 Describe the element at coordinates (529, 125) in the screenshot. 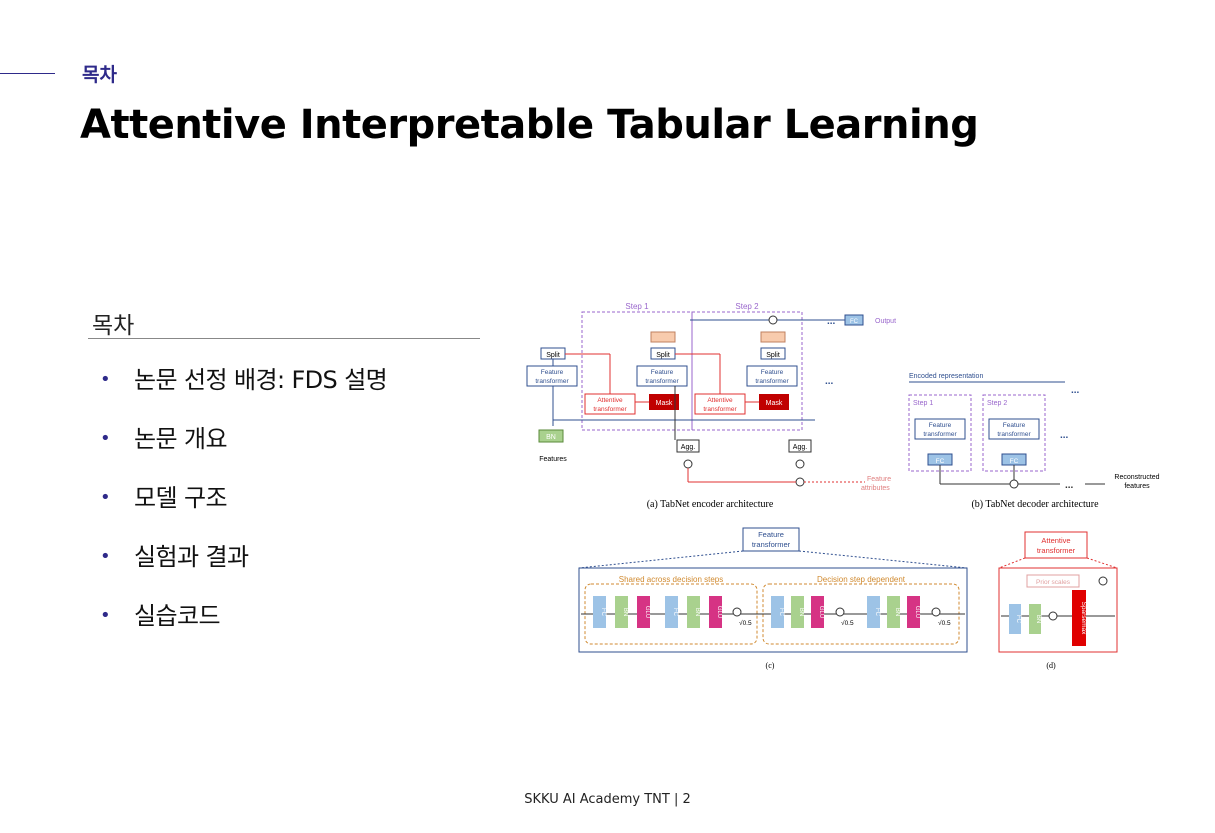

I see `slide-title: Attentive Interpretable Tabular Learning` at that location.